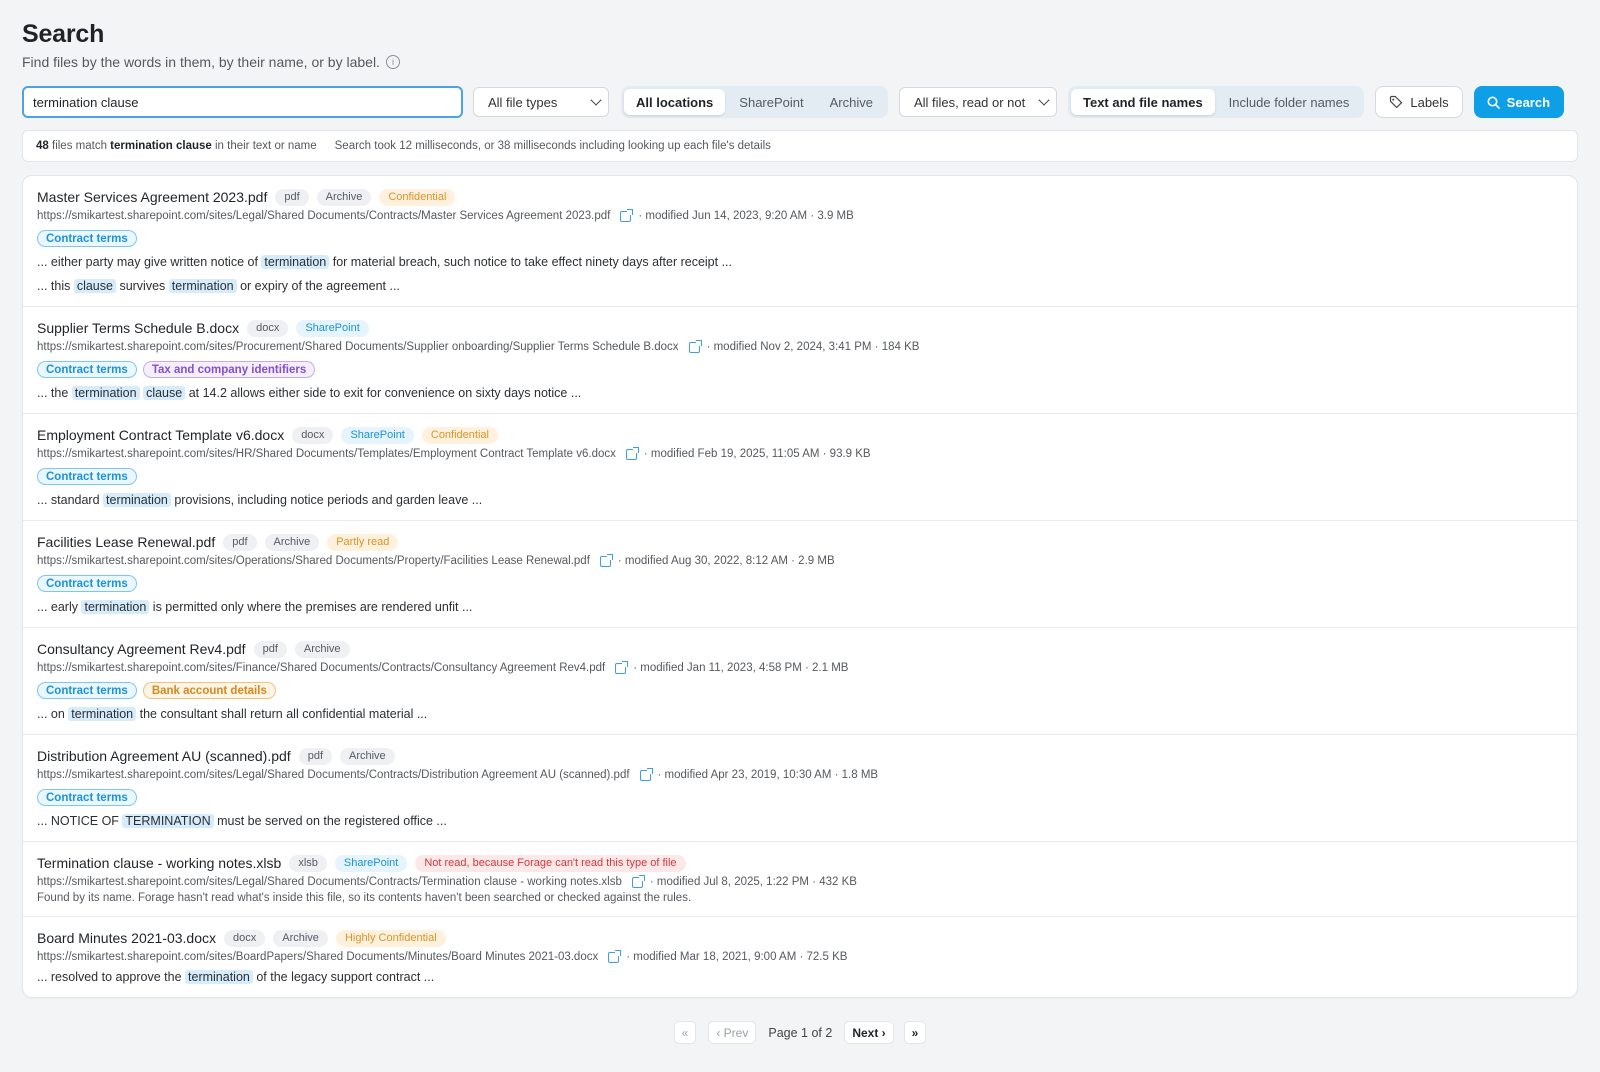 Image resolution: width=1600 pixels, height=1072 pixels. Describe the element at coordinates (732, 1032) in the screenshot. I see `prev-page-button: ‹ Prev` at that location.